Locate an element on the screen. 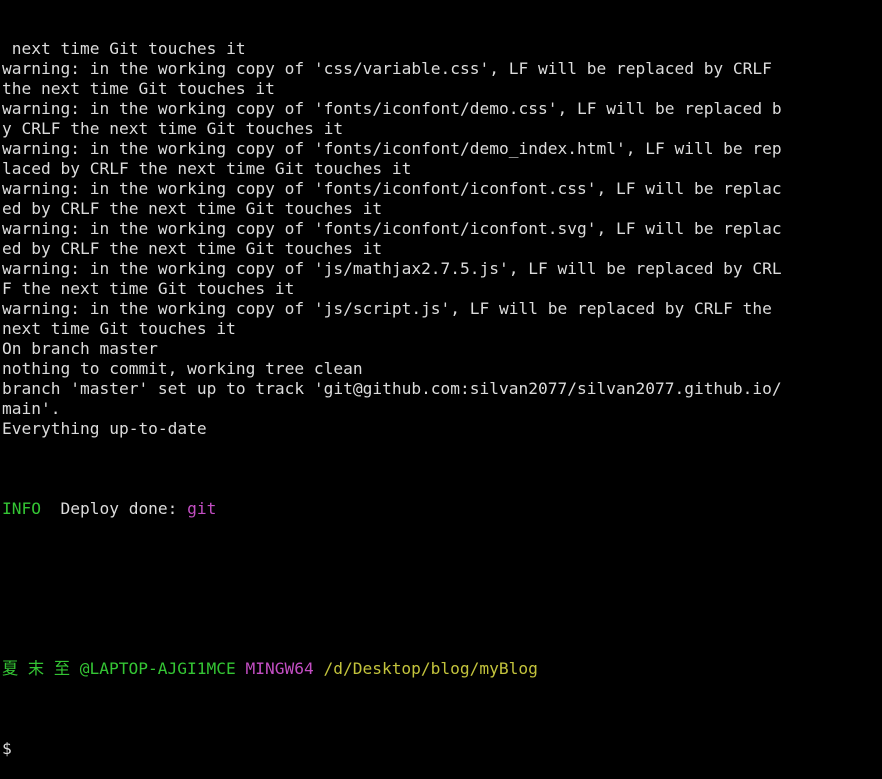 The height and width of the screenshot is (779, 882). prompt-system: MINGW64 is located at coordinates (279, 668).